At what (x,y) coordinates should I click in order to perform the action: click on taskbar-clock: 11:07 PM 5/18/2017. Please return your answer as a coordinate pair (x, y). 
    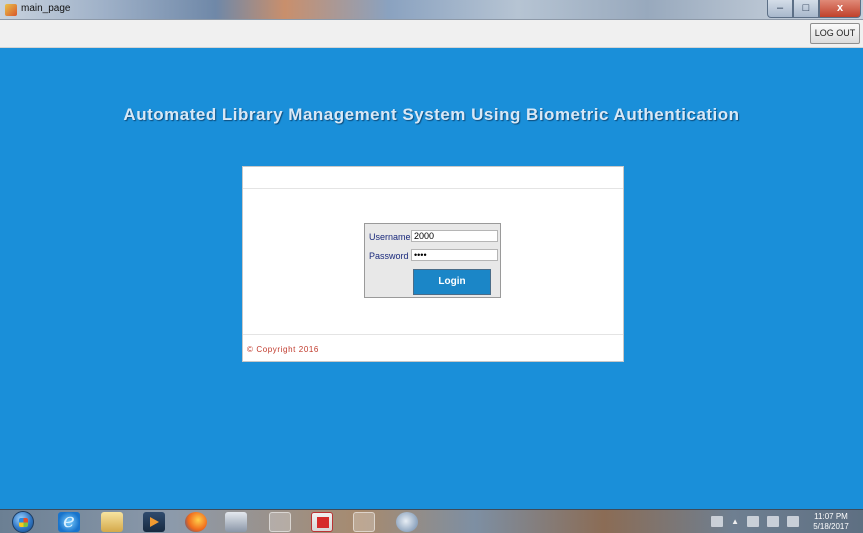
    Looking at the image, I should click on (831, 522).